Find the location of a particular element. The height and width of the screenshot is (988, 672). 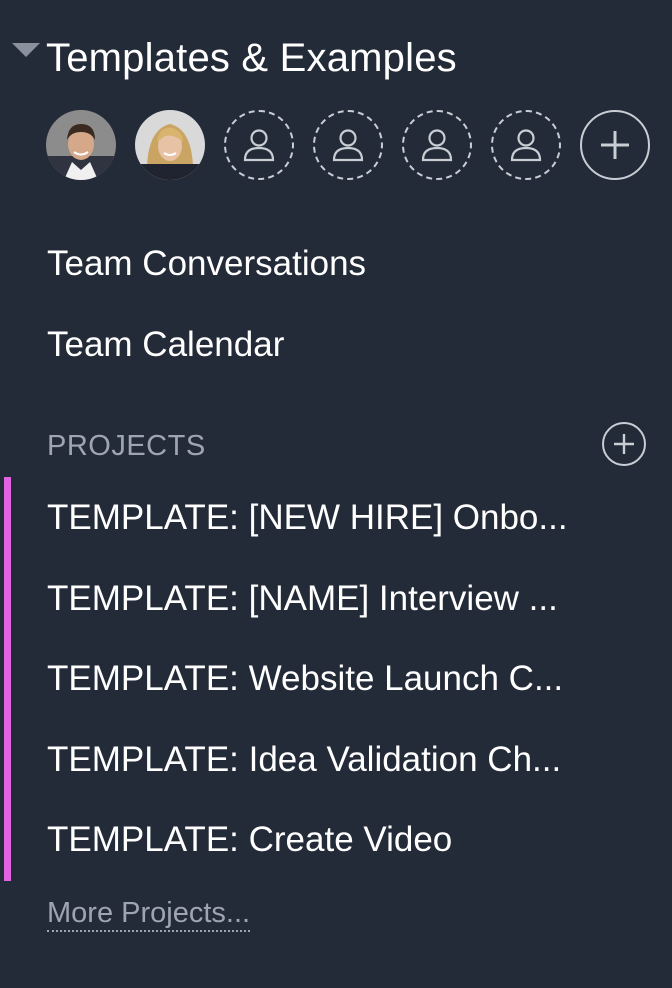

collapse-caret-icon is located at coordinates (26, 50).